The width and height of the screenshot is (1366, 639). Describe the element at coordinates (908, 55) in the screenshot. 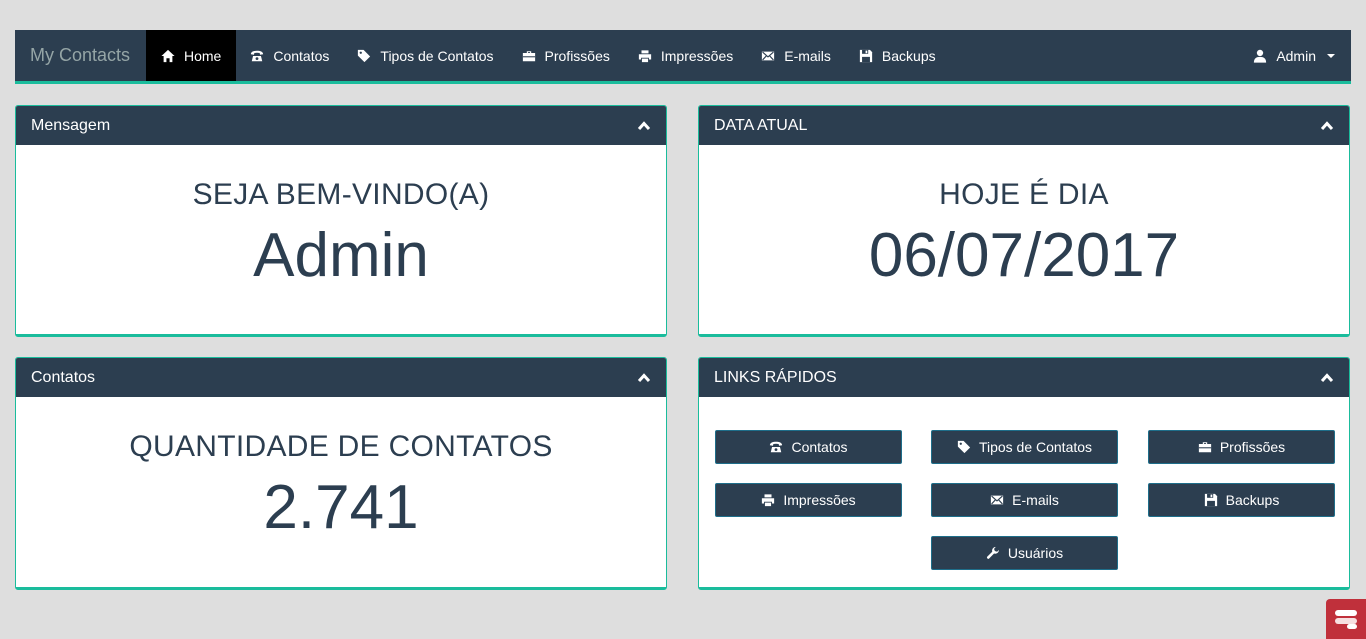

I see `nav-backups-label: Backups` at that location.